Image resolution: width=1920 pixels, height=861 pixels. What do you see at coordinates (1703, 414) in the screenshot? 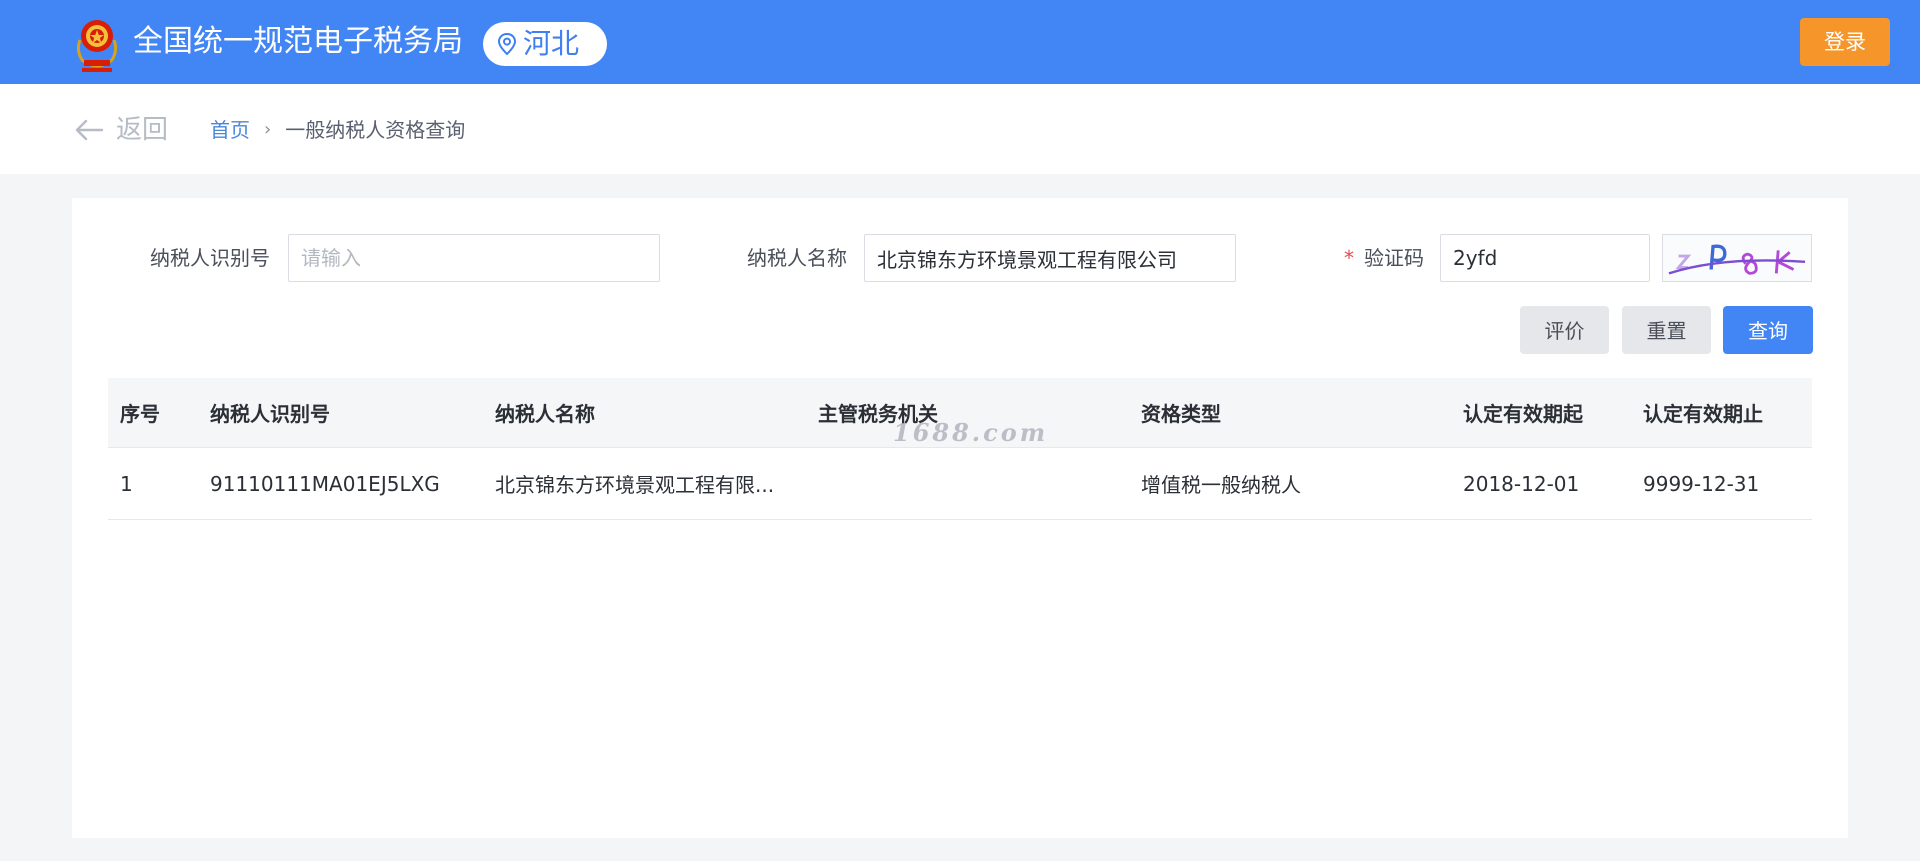
I see `column-header-valid-to: 认定有效期止` at bounding box center [1703, 414].